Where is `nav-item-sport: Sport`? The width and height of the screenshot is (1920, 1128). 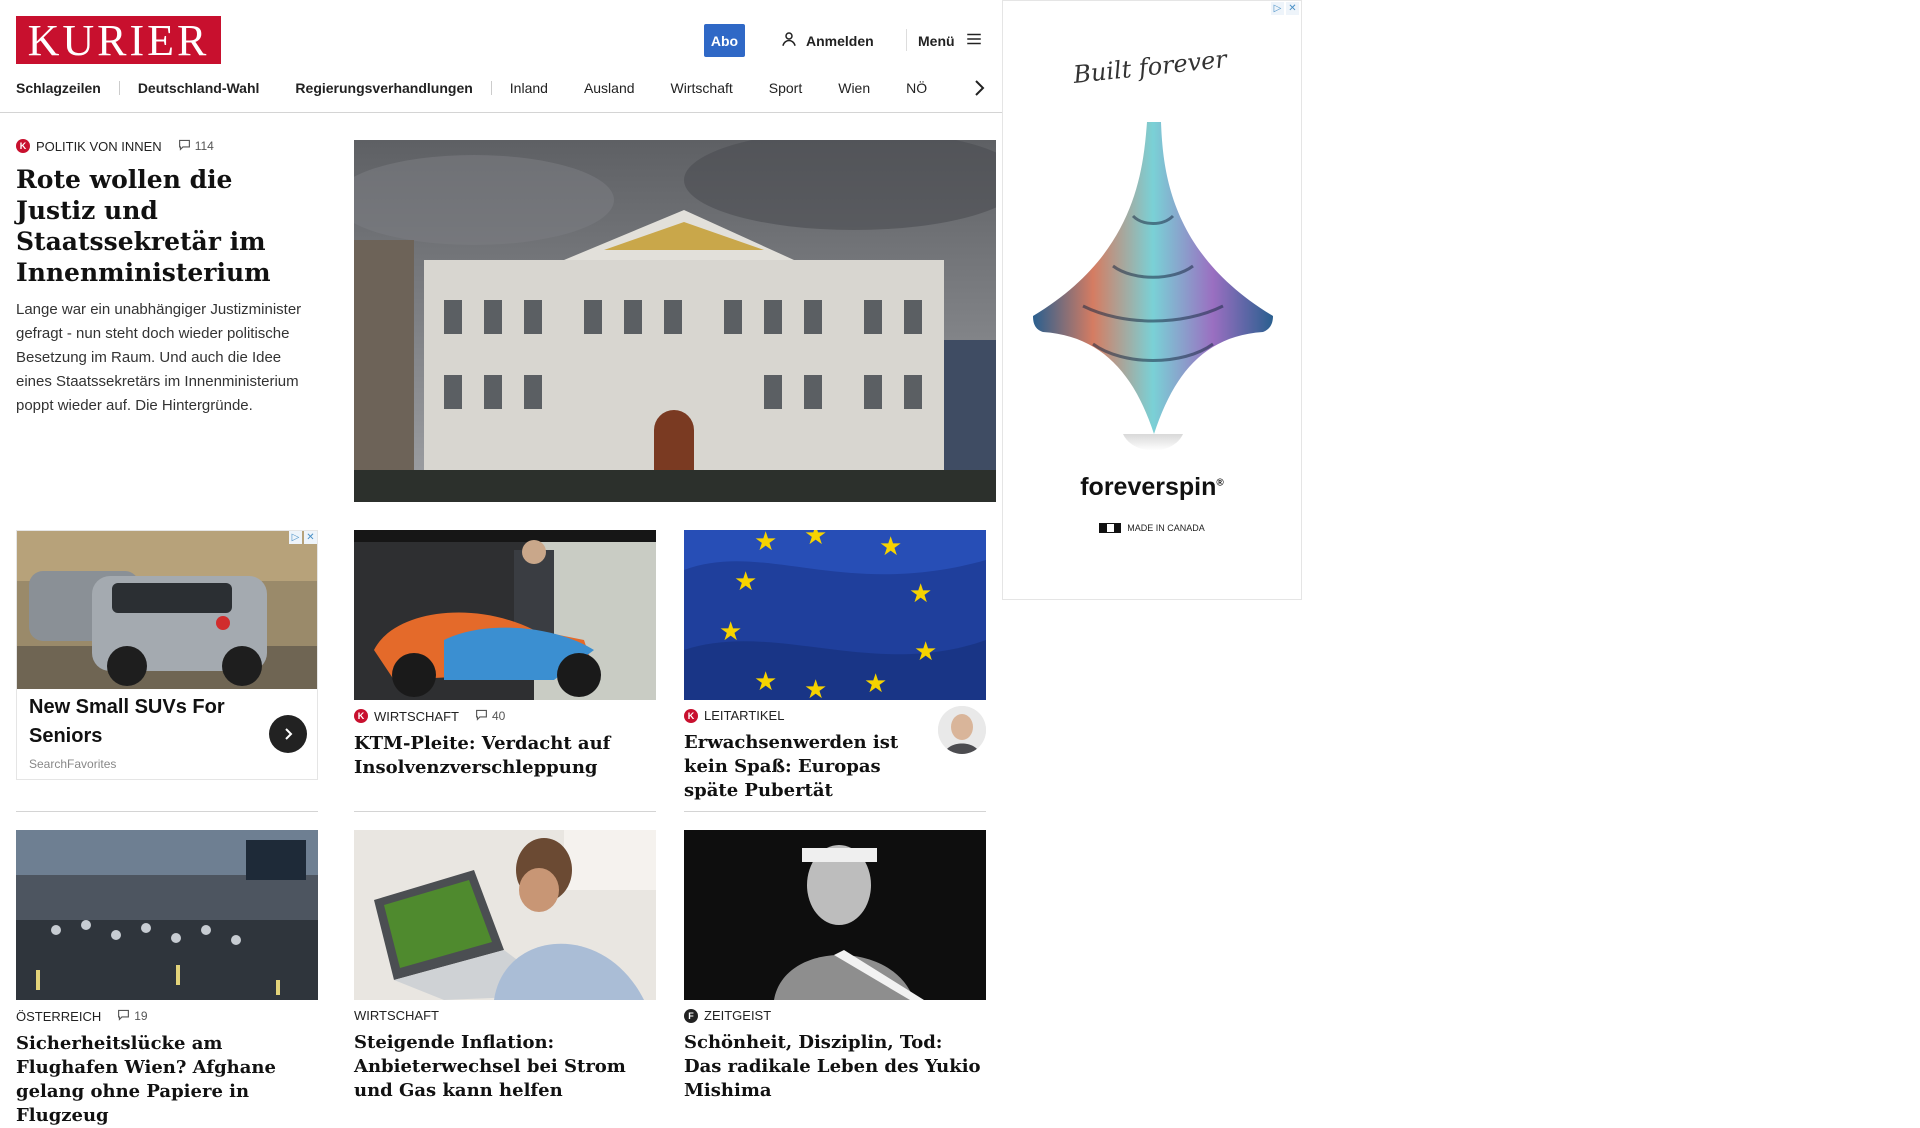
nav-item-sport: Sport is located at coordinates (785, 88).